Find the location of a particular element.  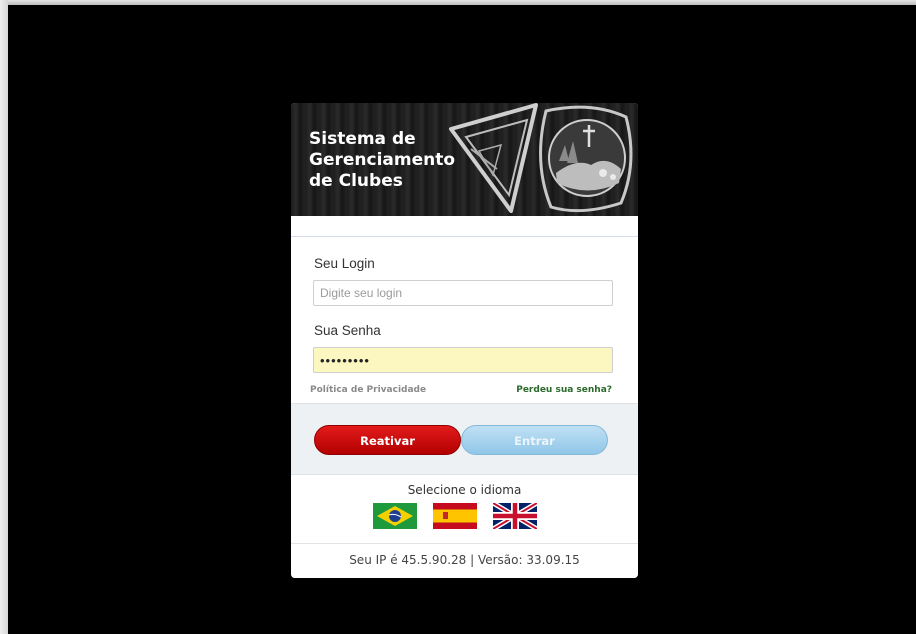

login-label: Seu Login is located at coordinates (344, 263).